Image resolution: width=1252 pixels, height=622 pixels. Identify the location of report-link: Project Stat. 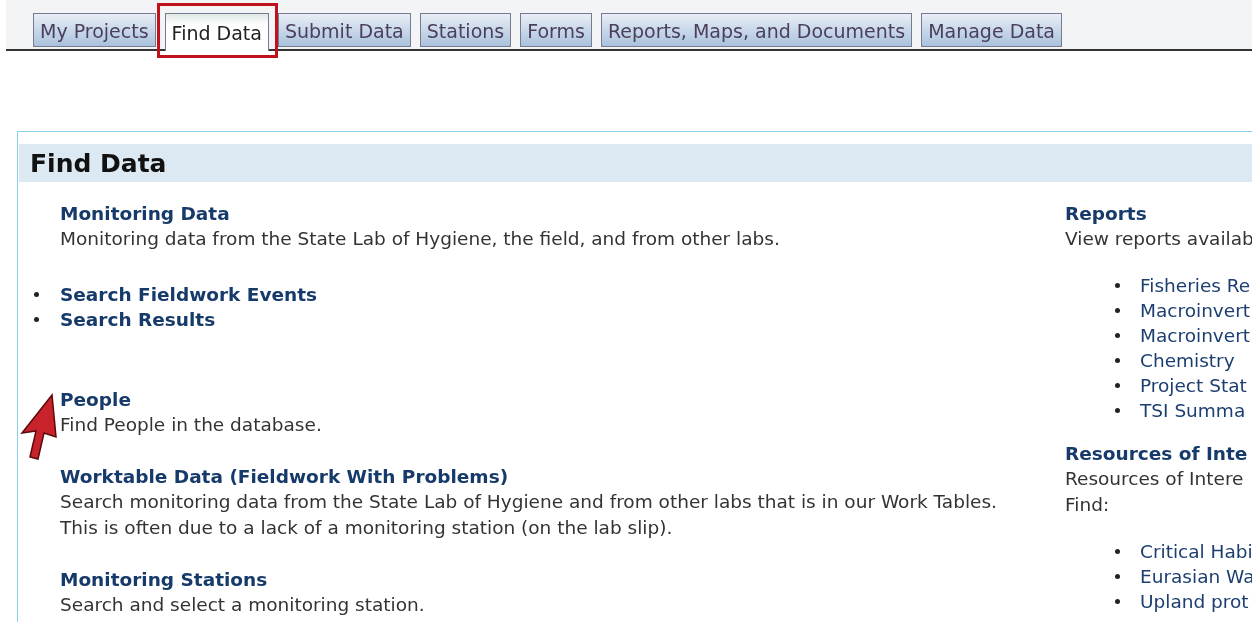
(1193, 385).